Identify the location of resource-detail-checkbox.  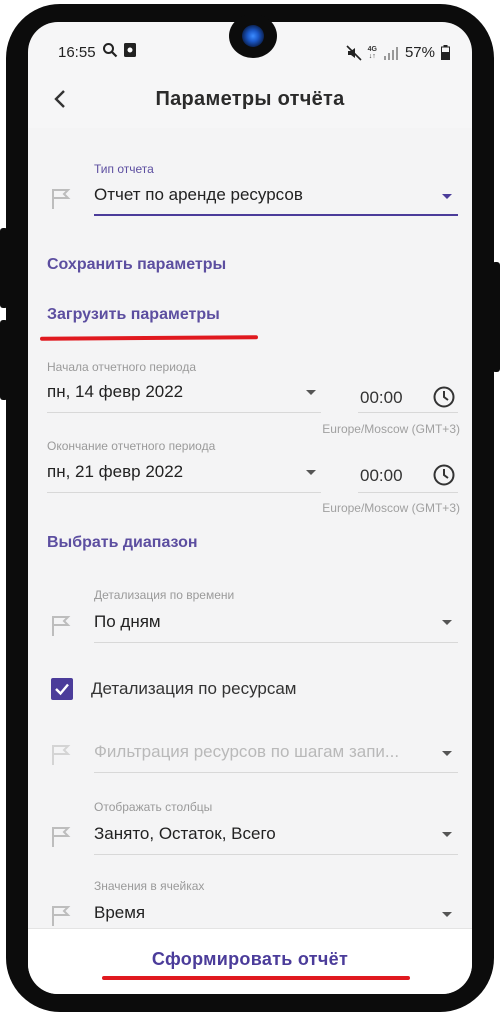
(62, 689).